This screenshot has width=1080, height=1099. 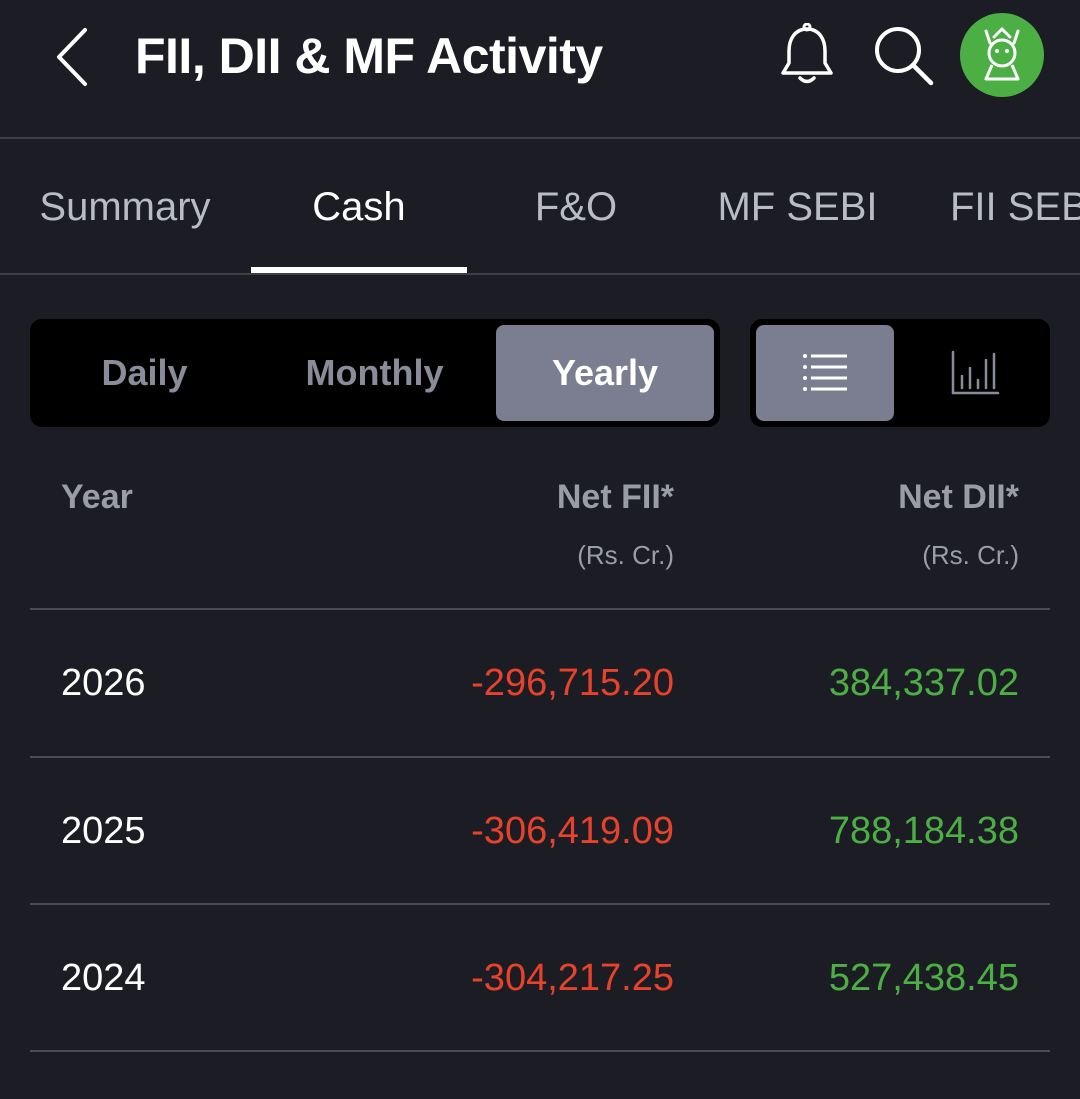 I want to click on cell-net-dii: 384,337.02, so click(x=923, y=682).